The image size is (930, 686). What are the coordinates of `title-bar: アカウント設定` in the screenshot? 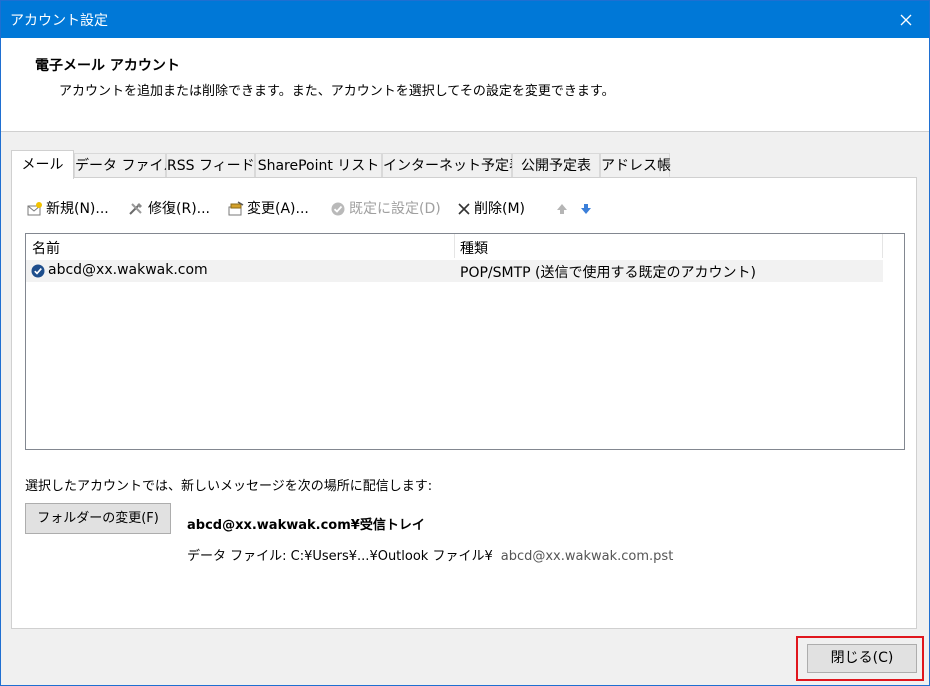 It's located at (465, 19).